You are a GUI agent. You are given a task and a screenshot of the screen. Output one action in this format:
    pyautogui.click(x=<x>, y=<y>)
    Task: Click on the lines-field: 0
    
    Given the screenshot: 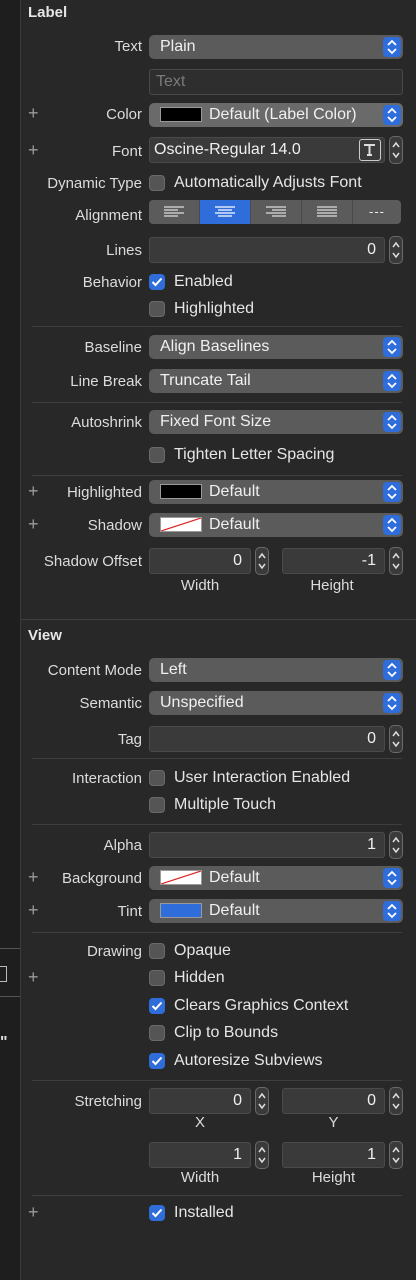 What is the action you would take?
    pyautogui.click(x=267, y=250)
    